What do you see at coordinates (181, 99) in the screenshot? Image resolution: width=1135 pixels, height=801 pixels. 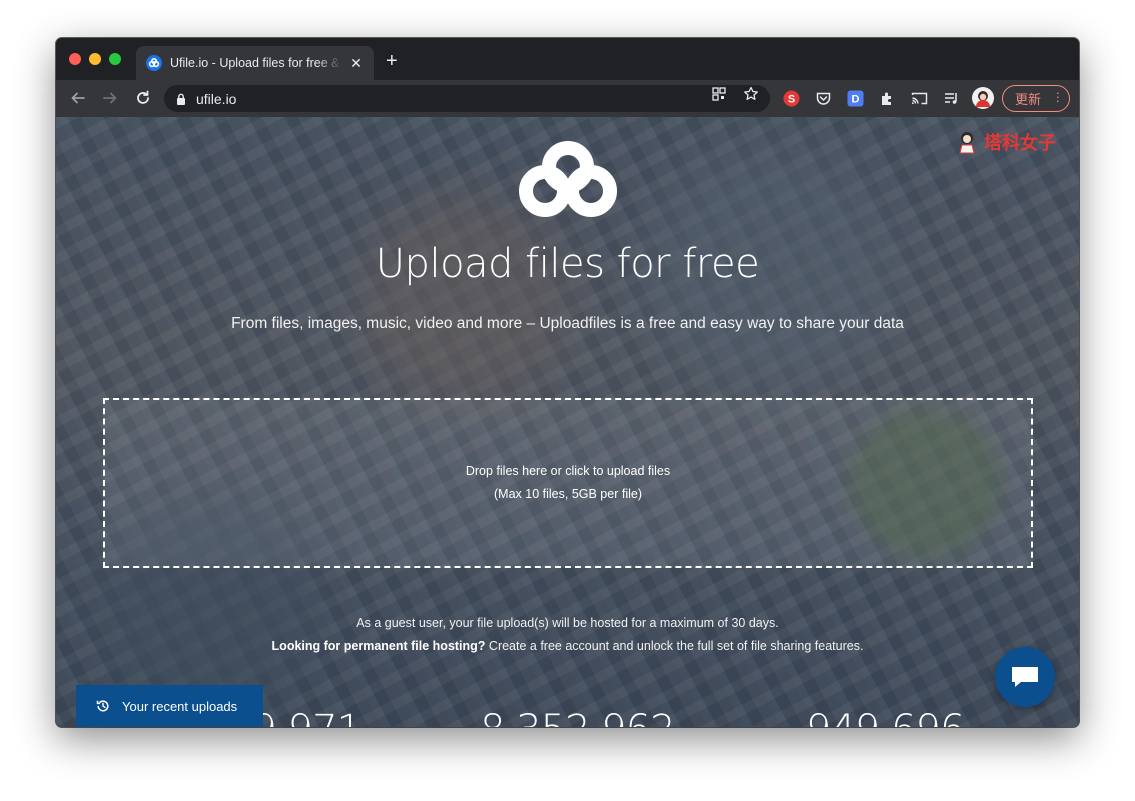 I see `lock-icon` at bounding box center [181, 99].